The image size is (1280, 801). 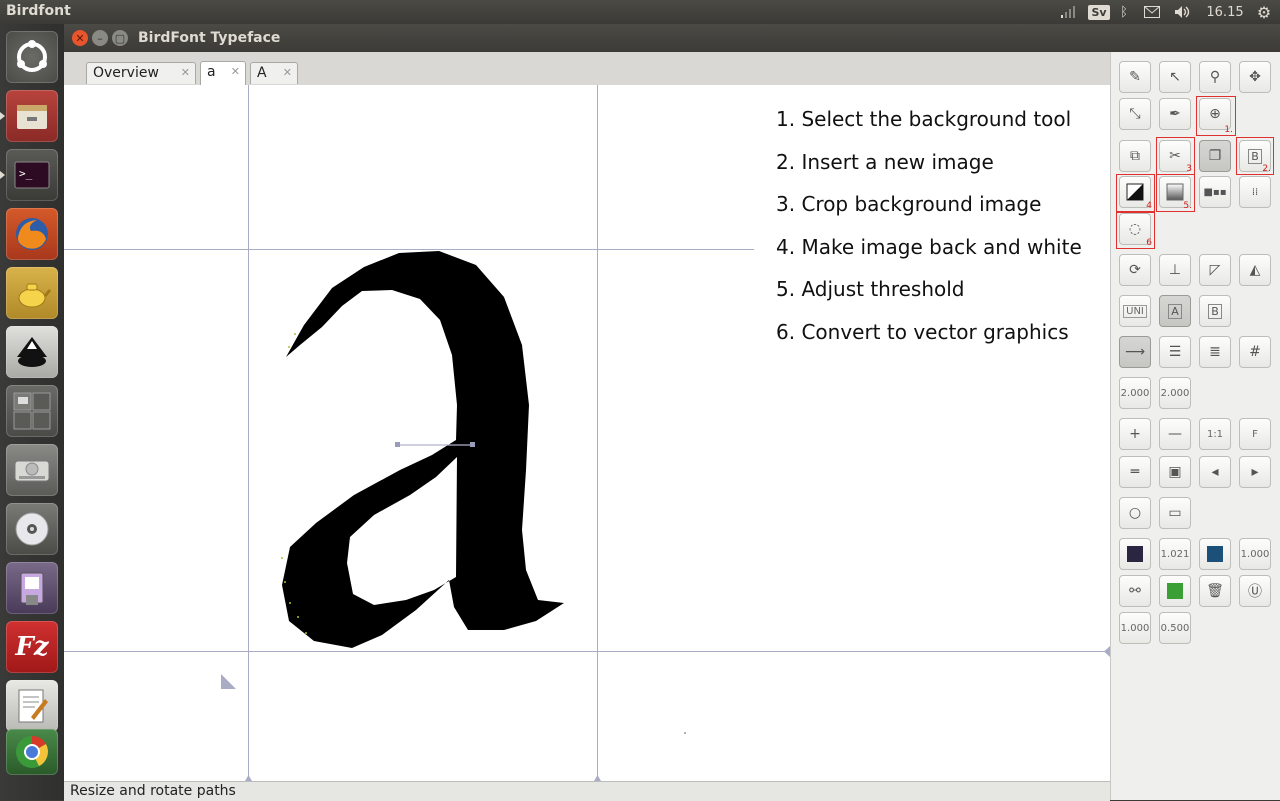 What do you see at coordinates (1135, 156) in the screenshot?
I see `transform-tool-button: ⧉` at bounding box center [1135, 156].